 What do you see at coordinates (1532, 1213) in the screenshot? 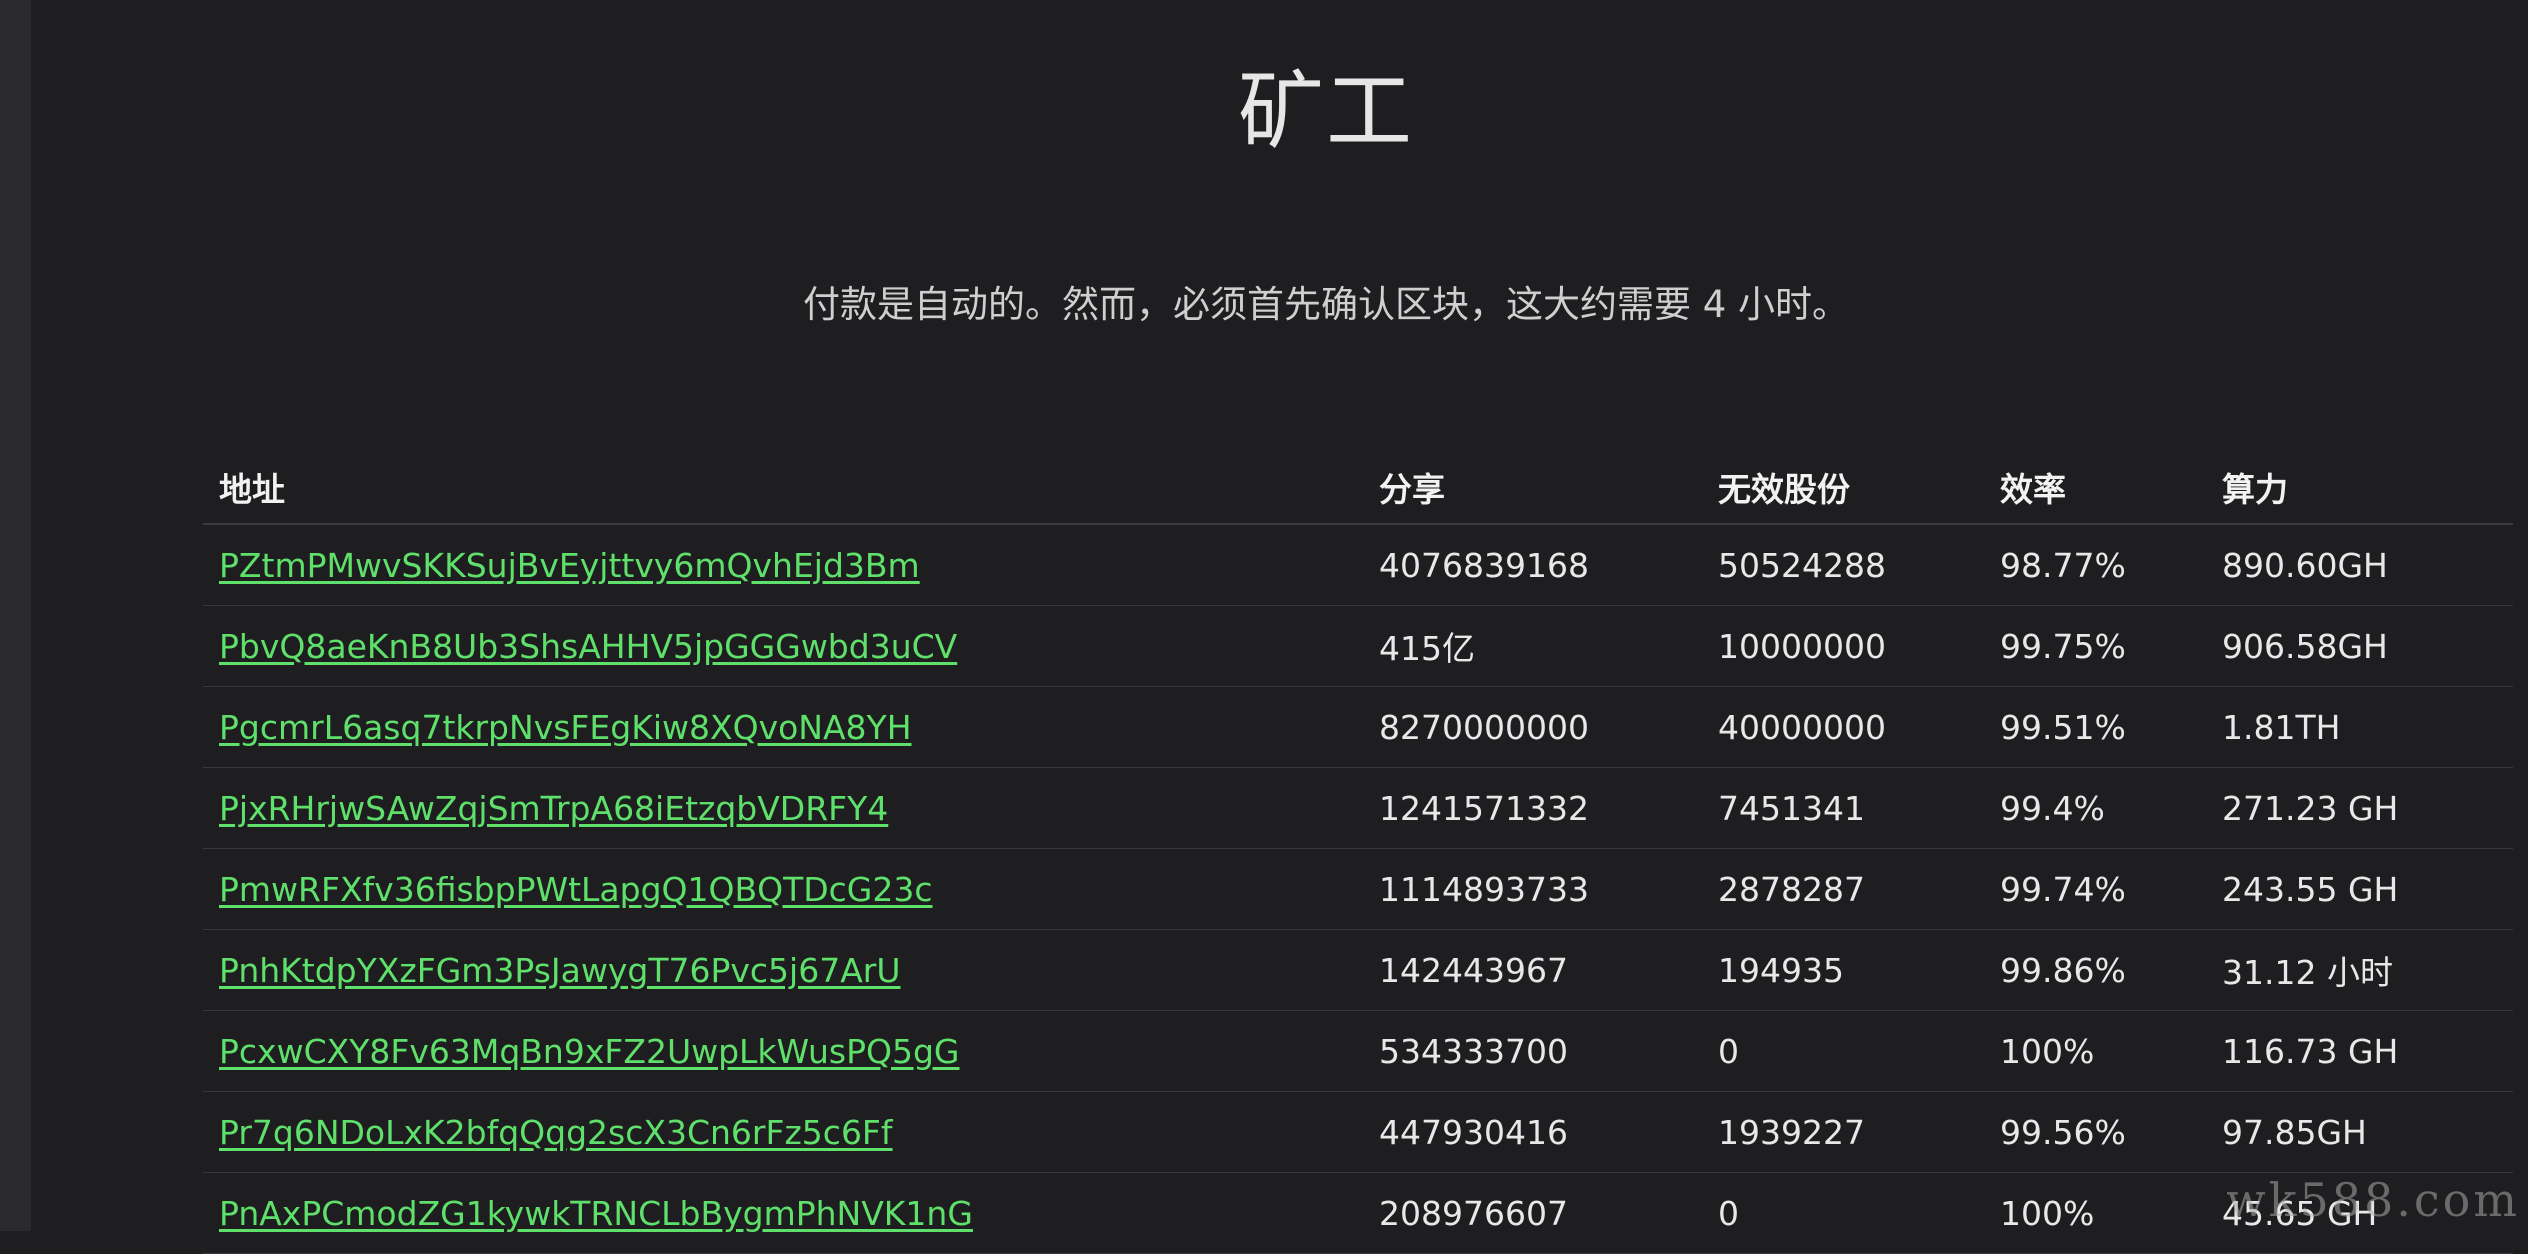
I see `shares-cell: 208976607` at bounding box center [1532, 1213].